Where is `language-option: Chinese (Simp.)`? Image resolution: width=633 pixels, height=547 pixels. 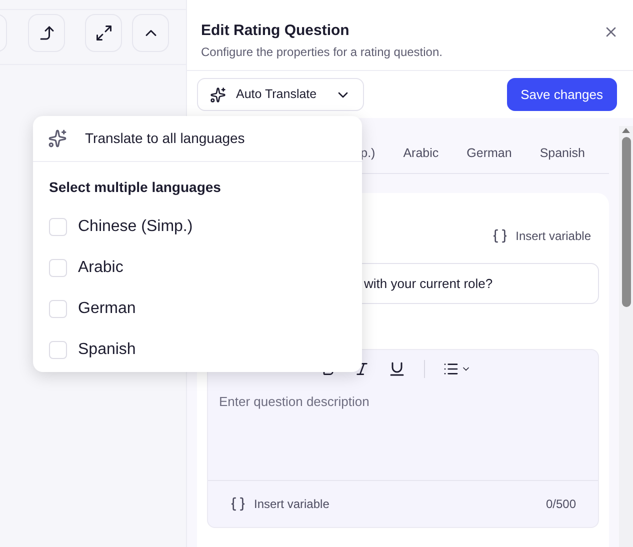 language-option: Chinese (Simp.) is located at coordinates (135, 227).